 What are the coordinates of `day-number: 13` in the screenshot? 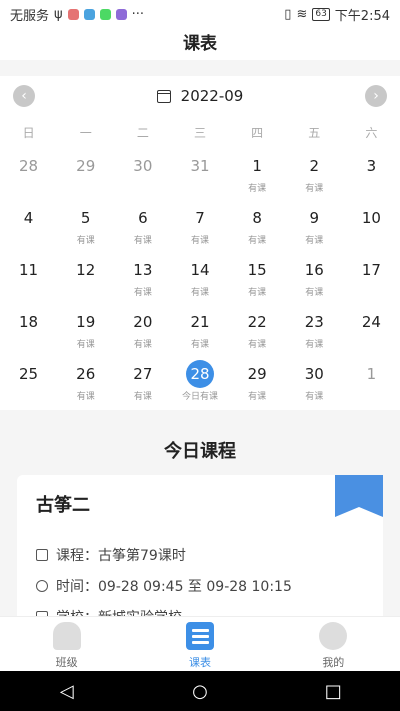 It's located at (143, 270).